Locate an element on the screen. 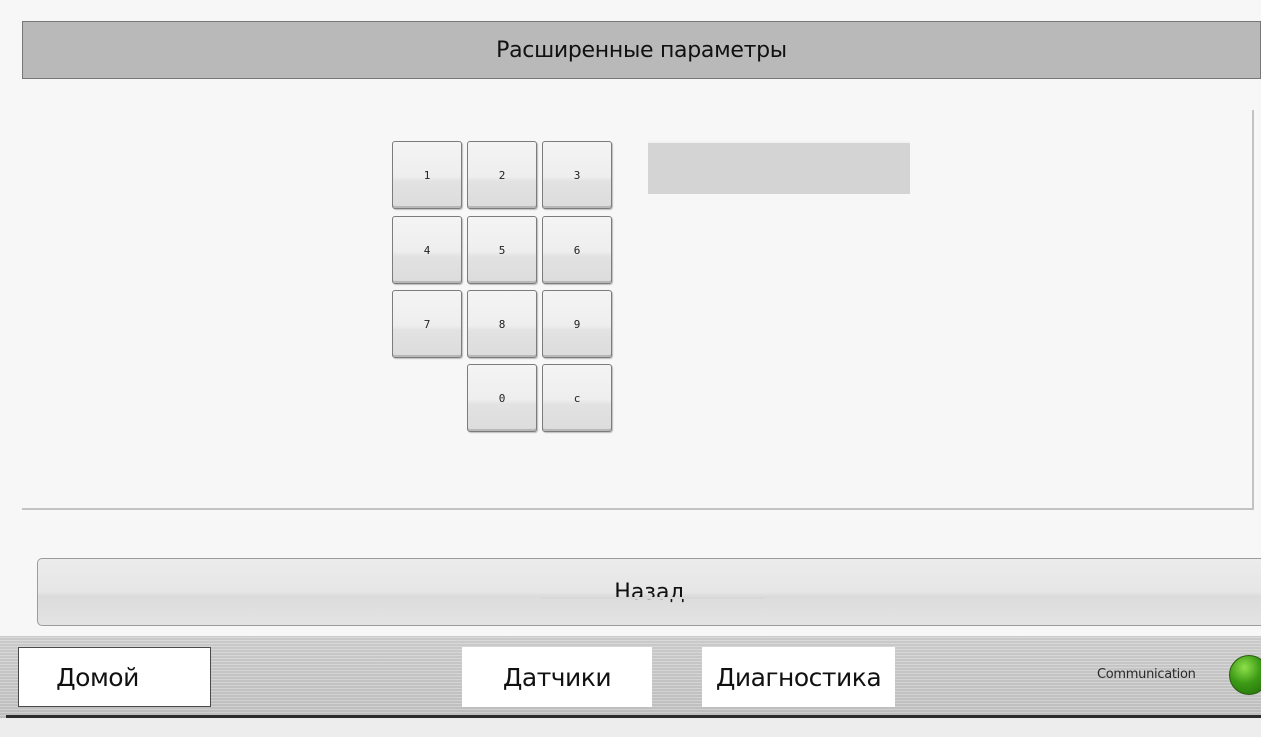  key-9: 9 is located at coordinates (577, 324).